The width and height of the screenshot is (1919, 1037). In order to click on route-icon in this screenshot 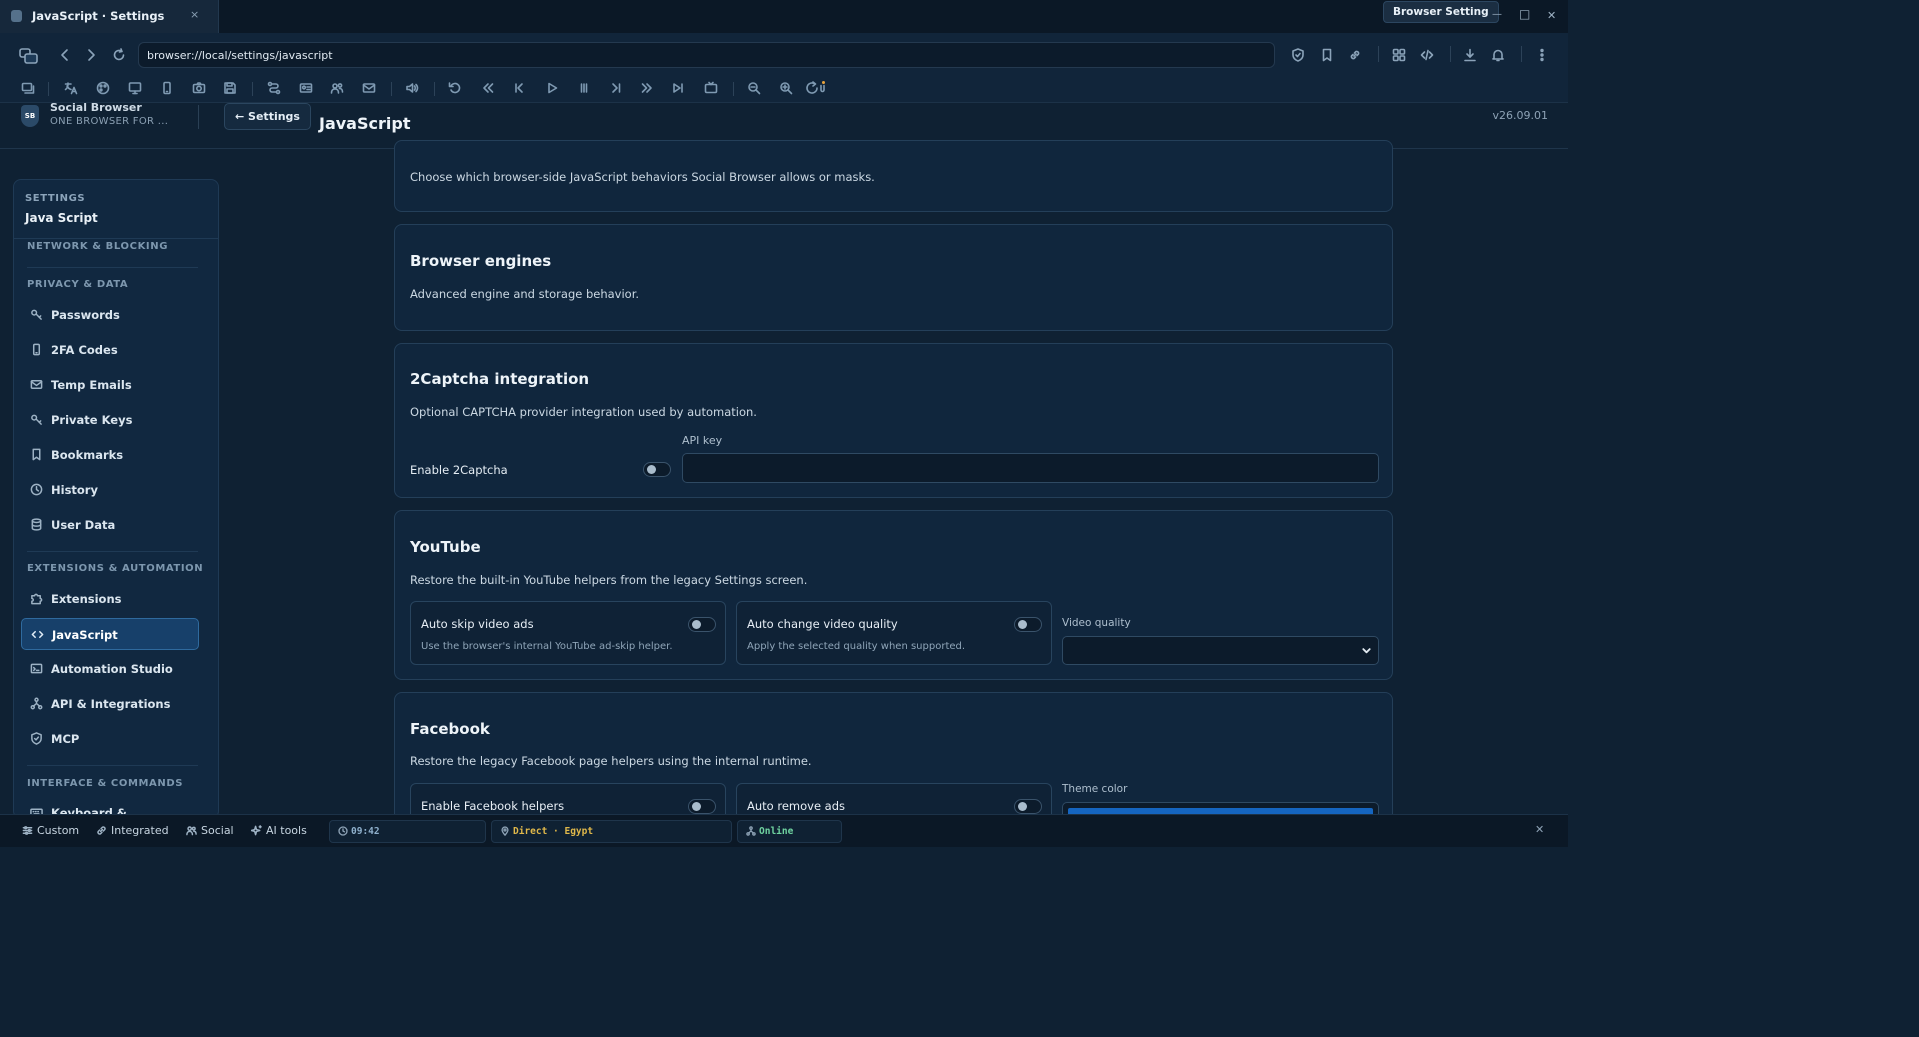, I will do `click(274, 88)`.